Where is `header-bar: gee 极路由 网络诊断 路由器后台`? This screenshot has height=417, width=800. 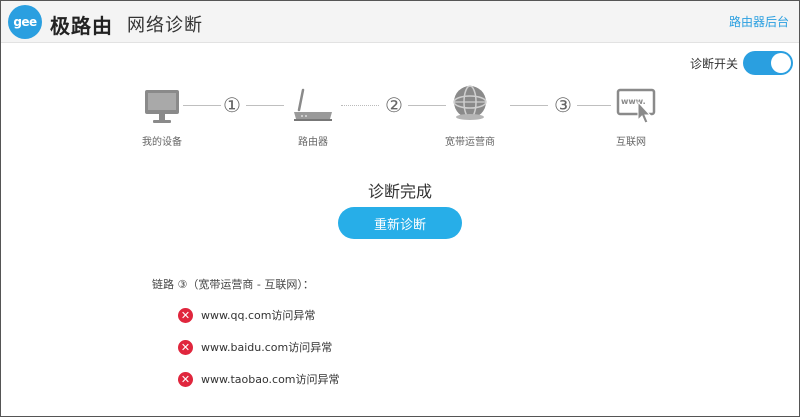 header-bar: gee 极路由 网络诊断 路由器后台 is located at coordinates (400, 22).